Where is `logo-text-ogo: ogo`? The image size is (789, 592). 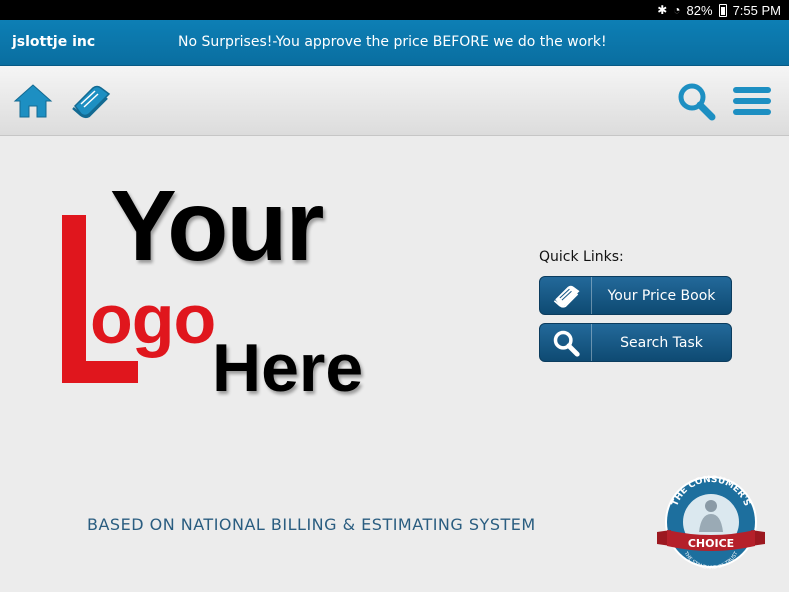
logo-text-ogo: ogo is located at coordinates (153, 319).